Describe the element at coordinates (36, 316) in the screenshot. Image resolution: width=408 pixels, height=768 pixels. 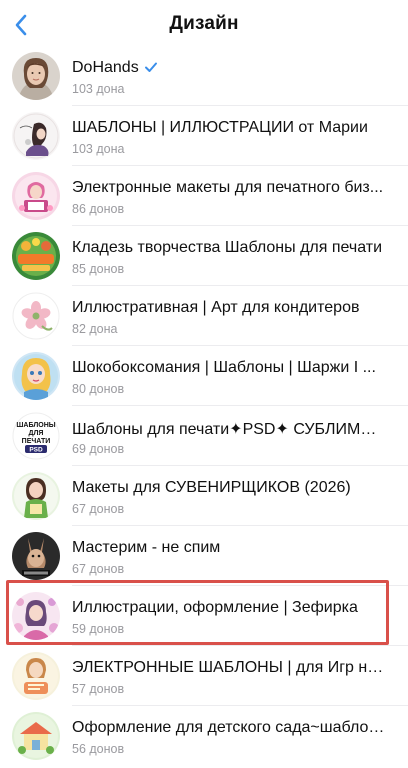
I see `flower-avatar` at that location.